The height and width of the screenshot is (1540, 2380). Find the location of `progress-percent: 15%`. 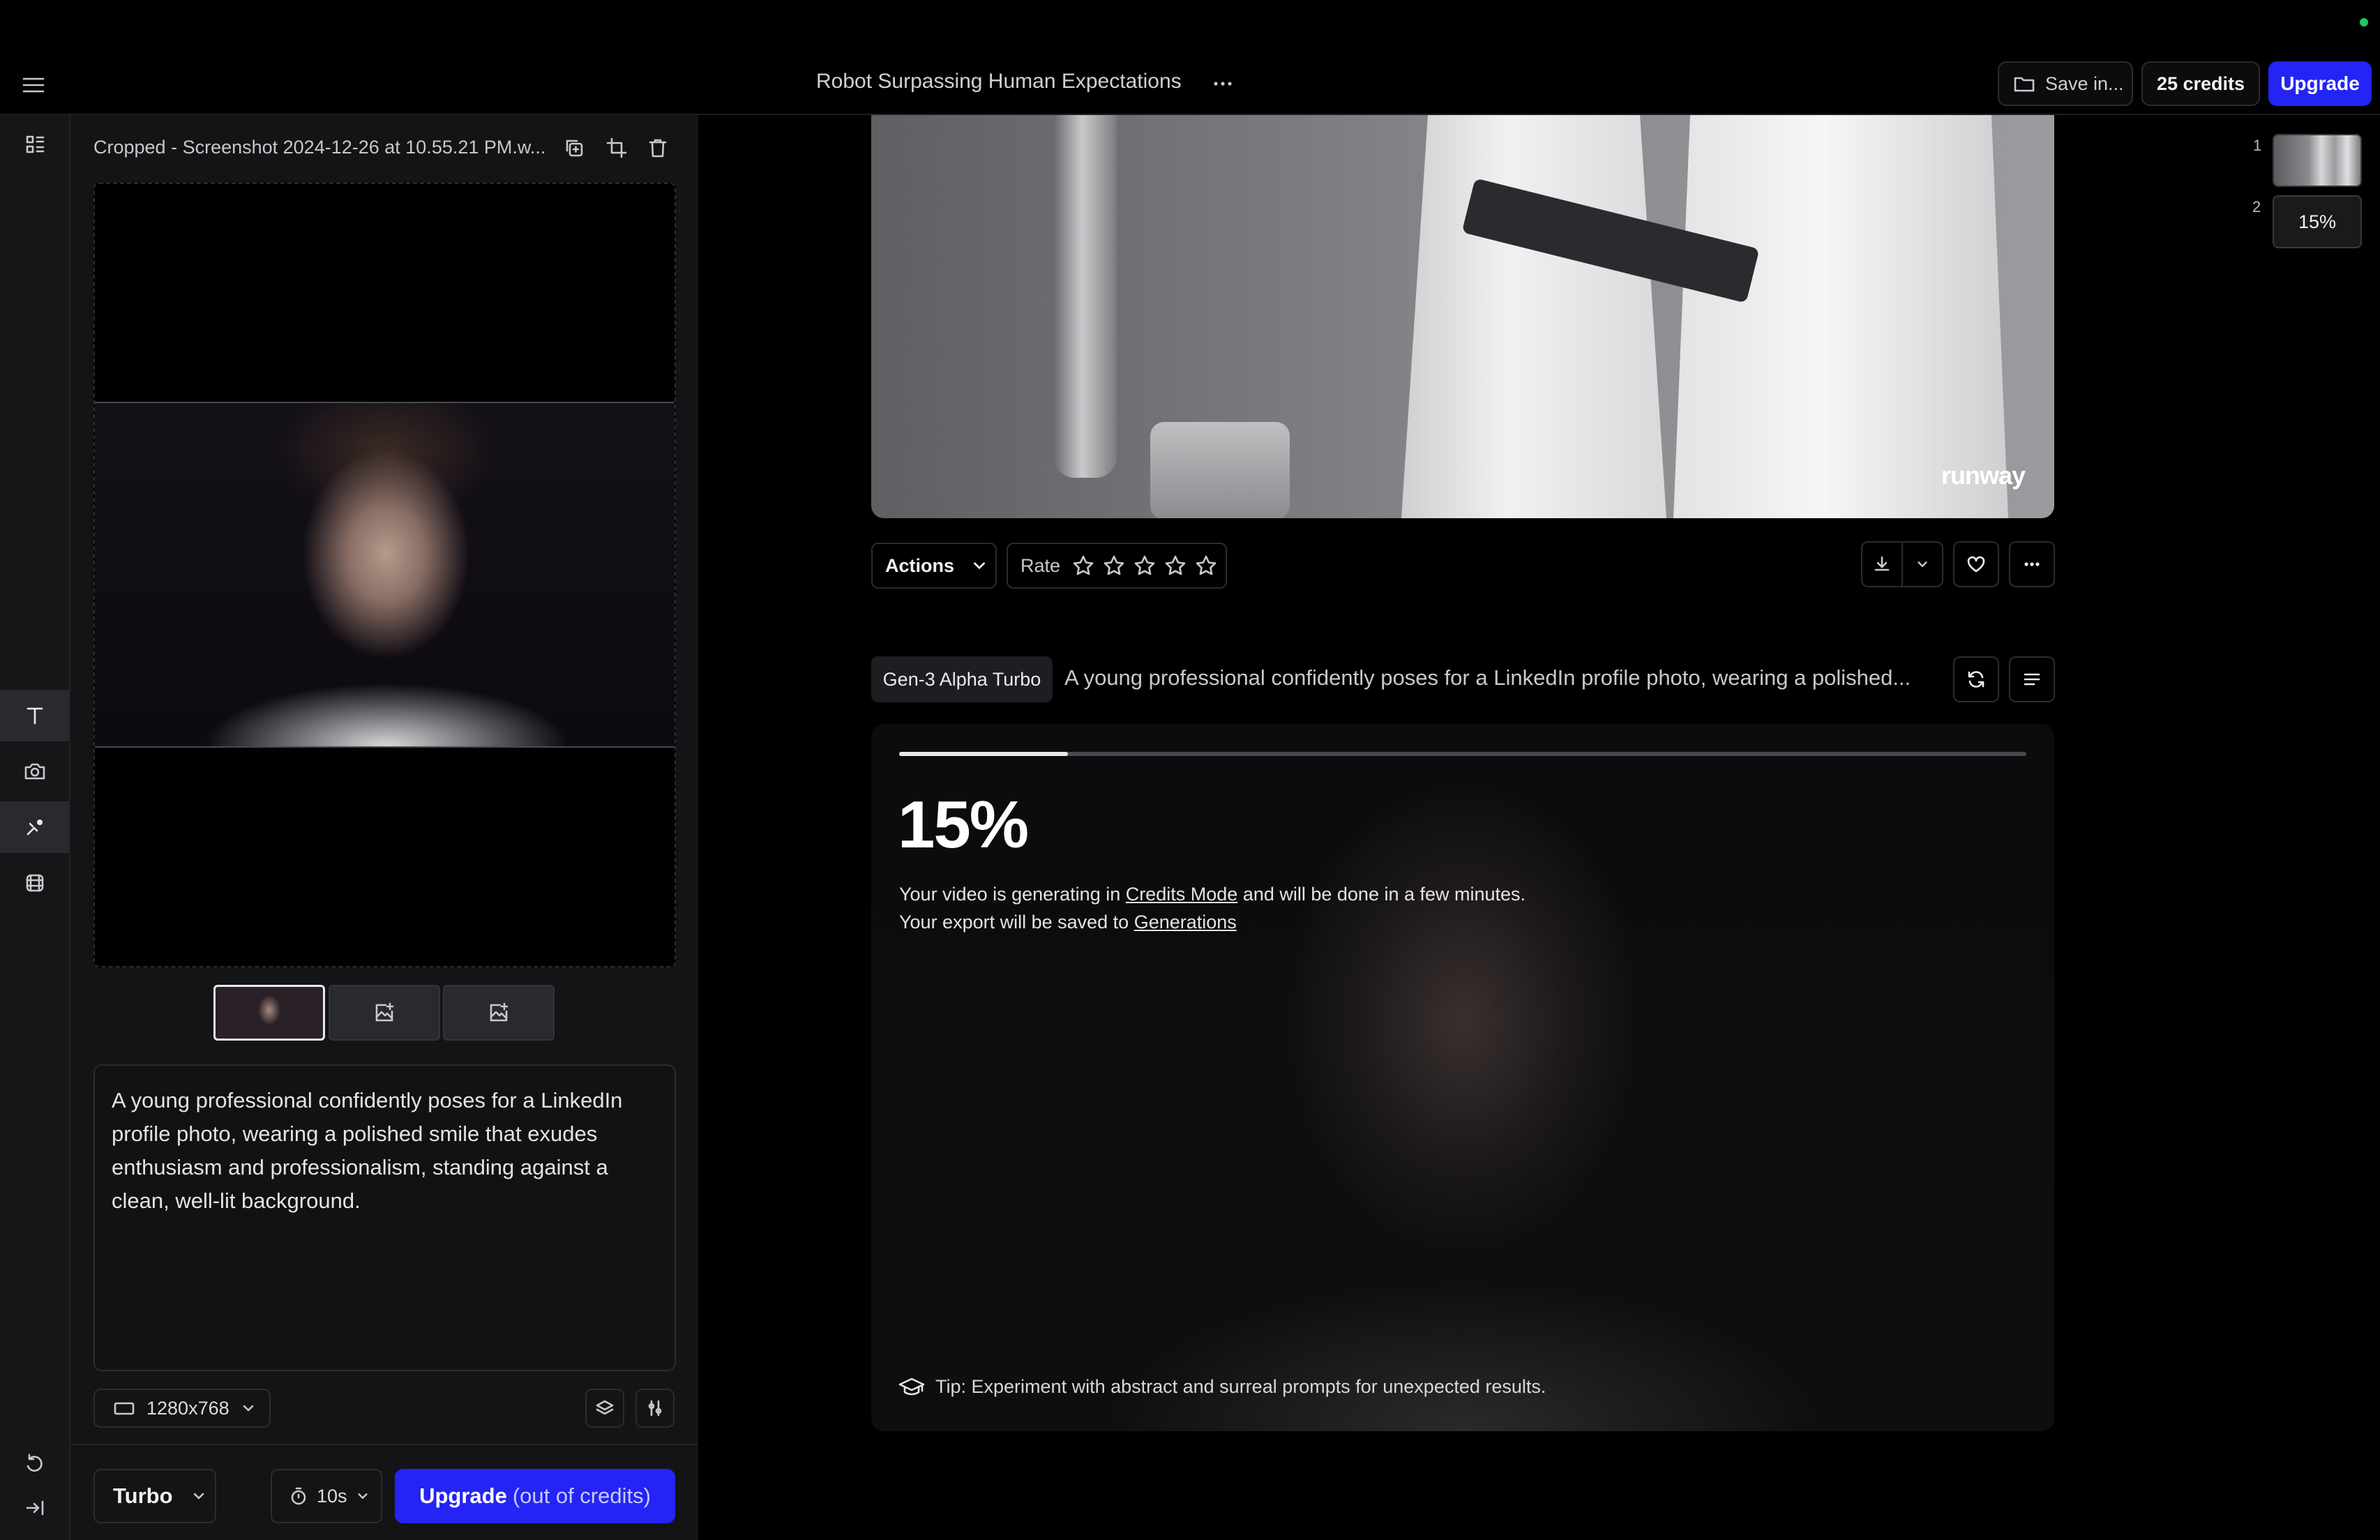

progress-percent: 15% is located at coordinates (964, 824).